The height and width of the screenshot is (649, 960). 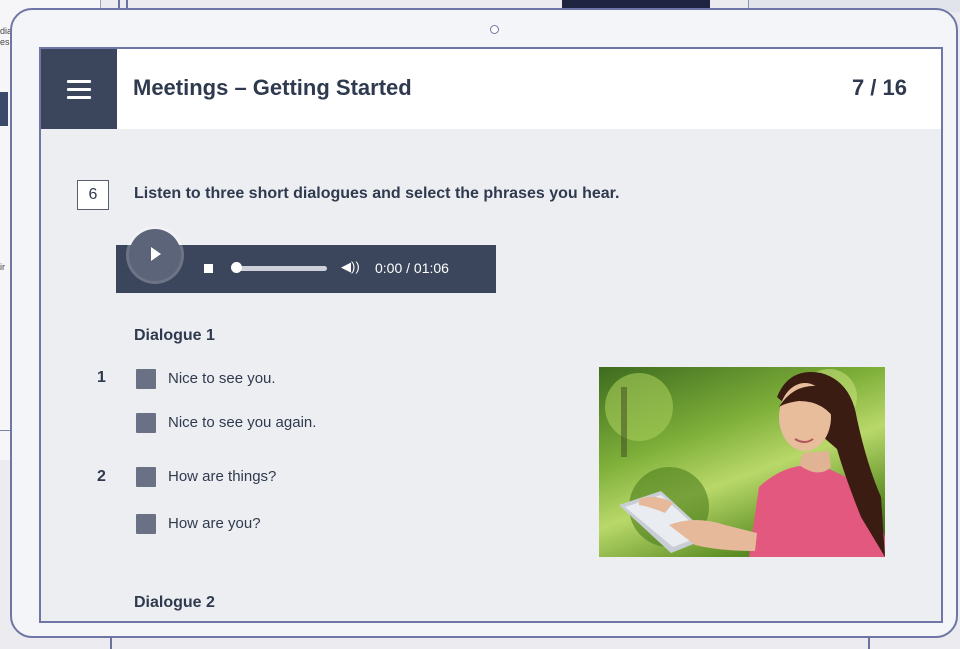 I want to click on option-label: How are you?, so click(x=214, y=523).